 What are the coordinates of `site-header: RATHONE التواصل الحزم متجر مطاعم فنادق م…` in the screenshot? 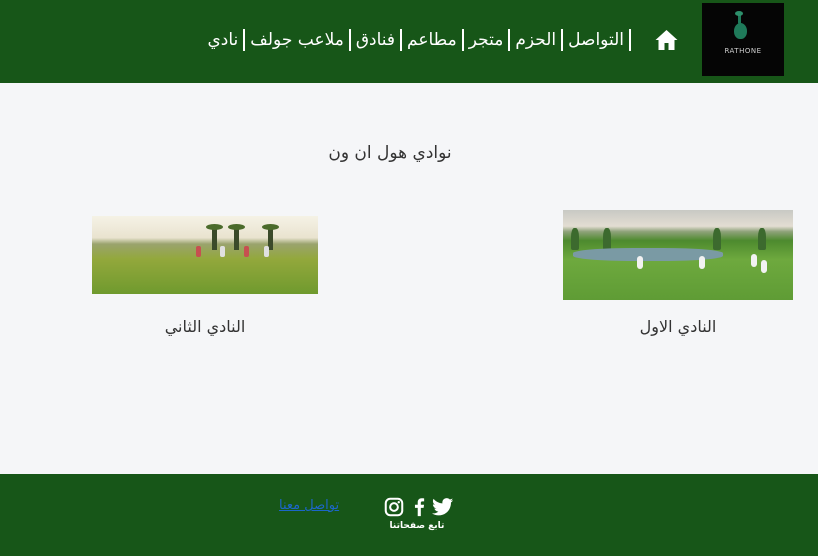 It's located at (409, 41).